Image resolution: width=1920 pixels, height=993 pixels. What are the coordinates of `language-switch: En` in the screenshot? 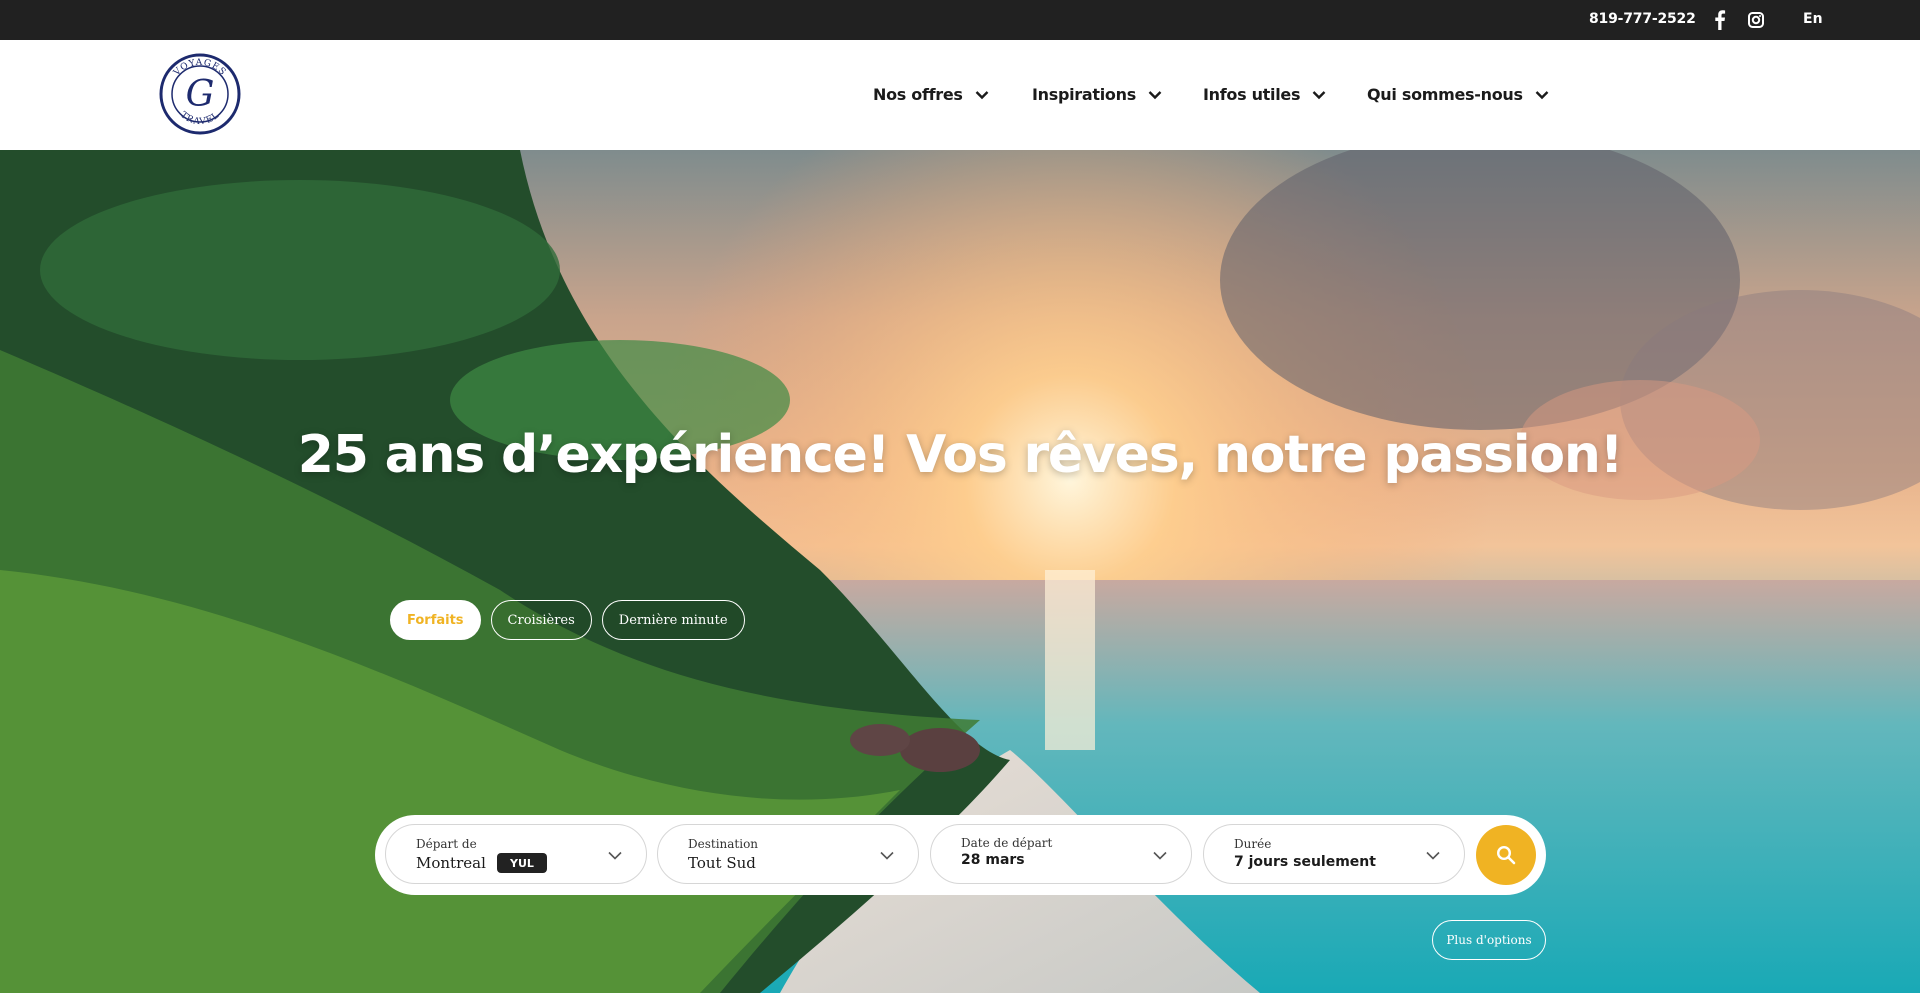 It's located at (1813, 19).